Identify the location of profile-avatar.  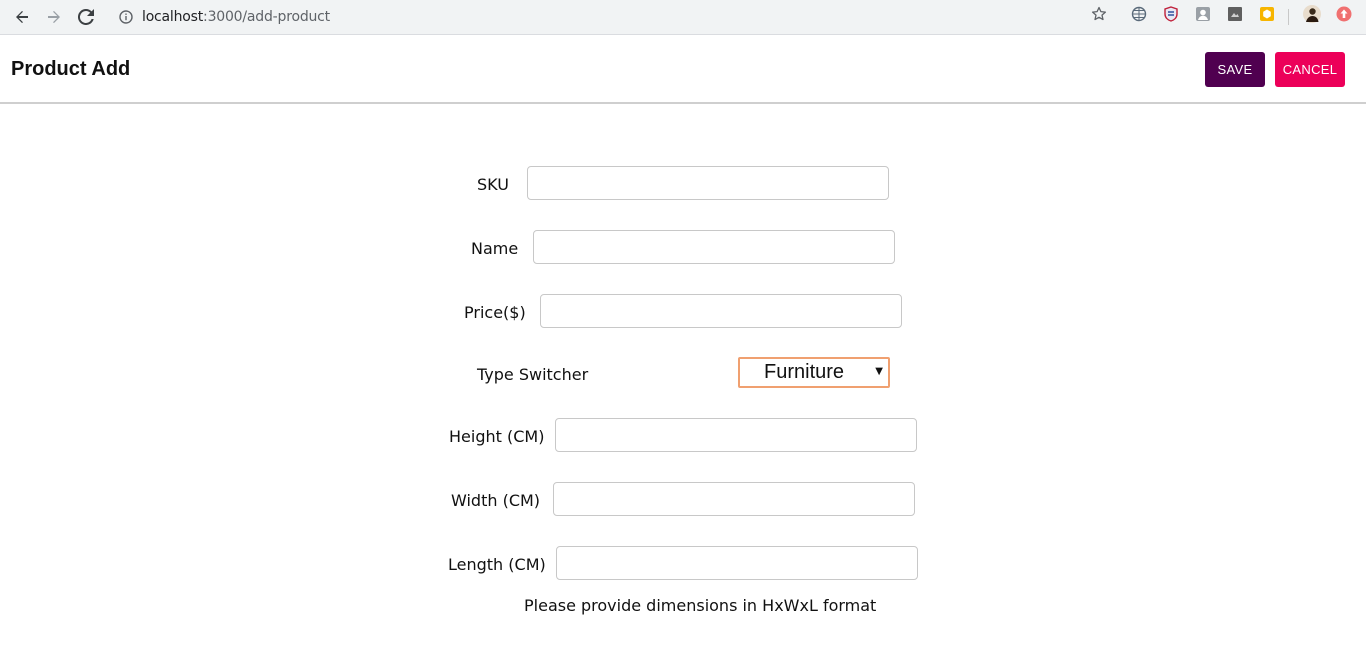
(1312, 16).